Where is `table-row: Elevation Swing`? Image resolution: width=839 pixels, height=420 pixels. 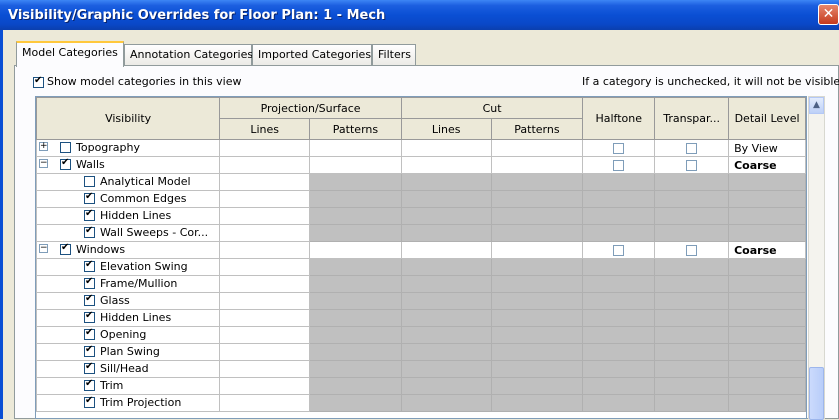
table-row: Elevation Swing is located at coordinates (421, 267).